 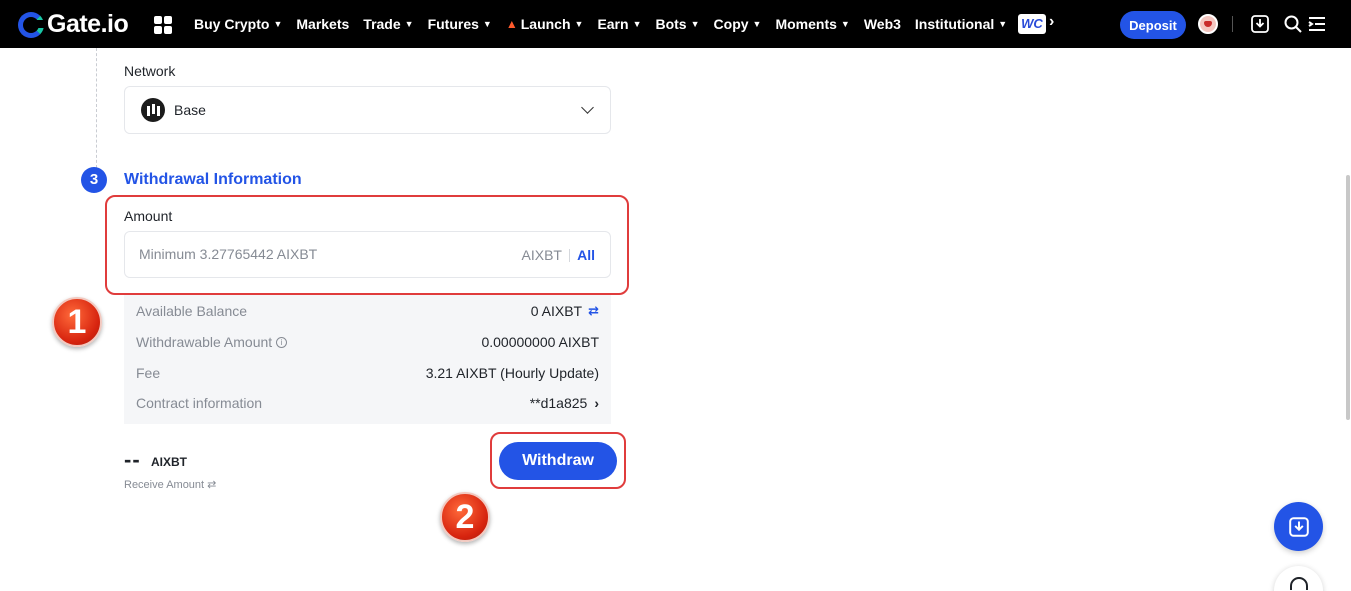 I want to click on customer-support-button, so click(x=1298, y=578).